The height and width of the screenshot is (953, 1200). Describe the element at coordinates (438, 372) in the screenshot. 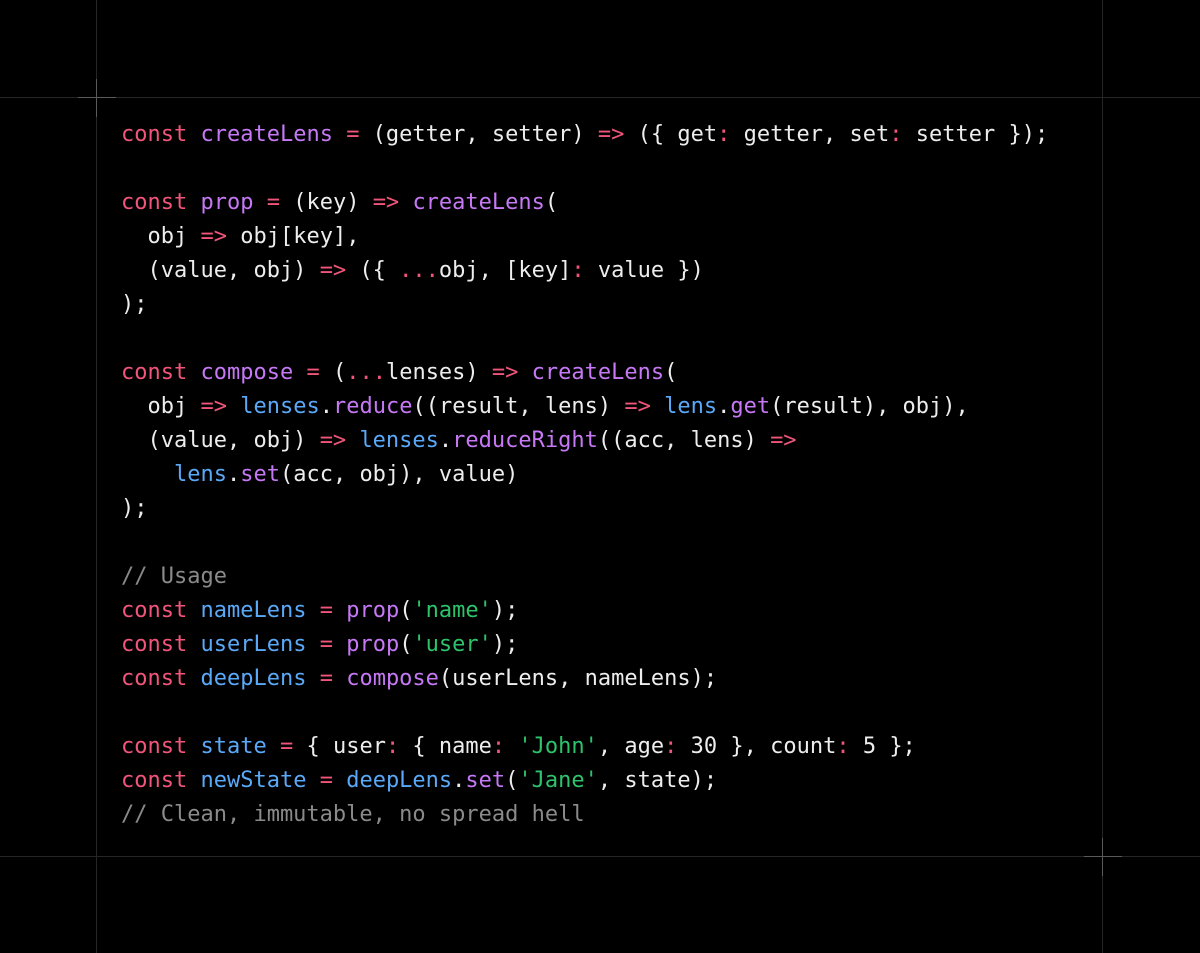

I see `code-token-text: lenses)` at that location.